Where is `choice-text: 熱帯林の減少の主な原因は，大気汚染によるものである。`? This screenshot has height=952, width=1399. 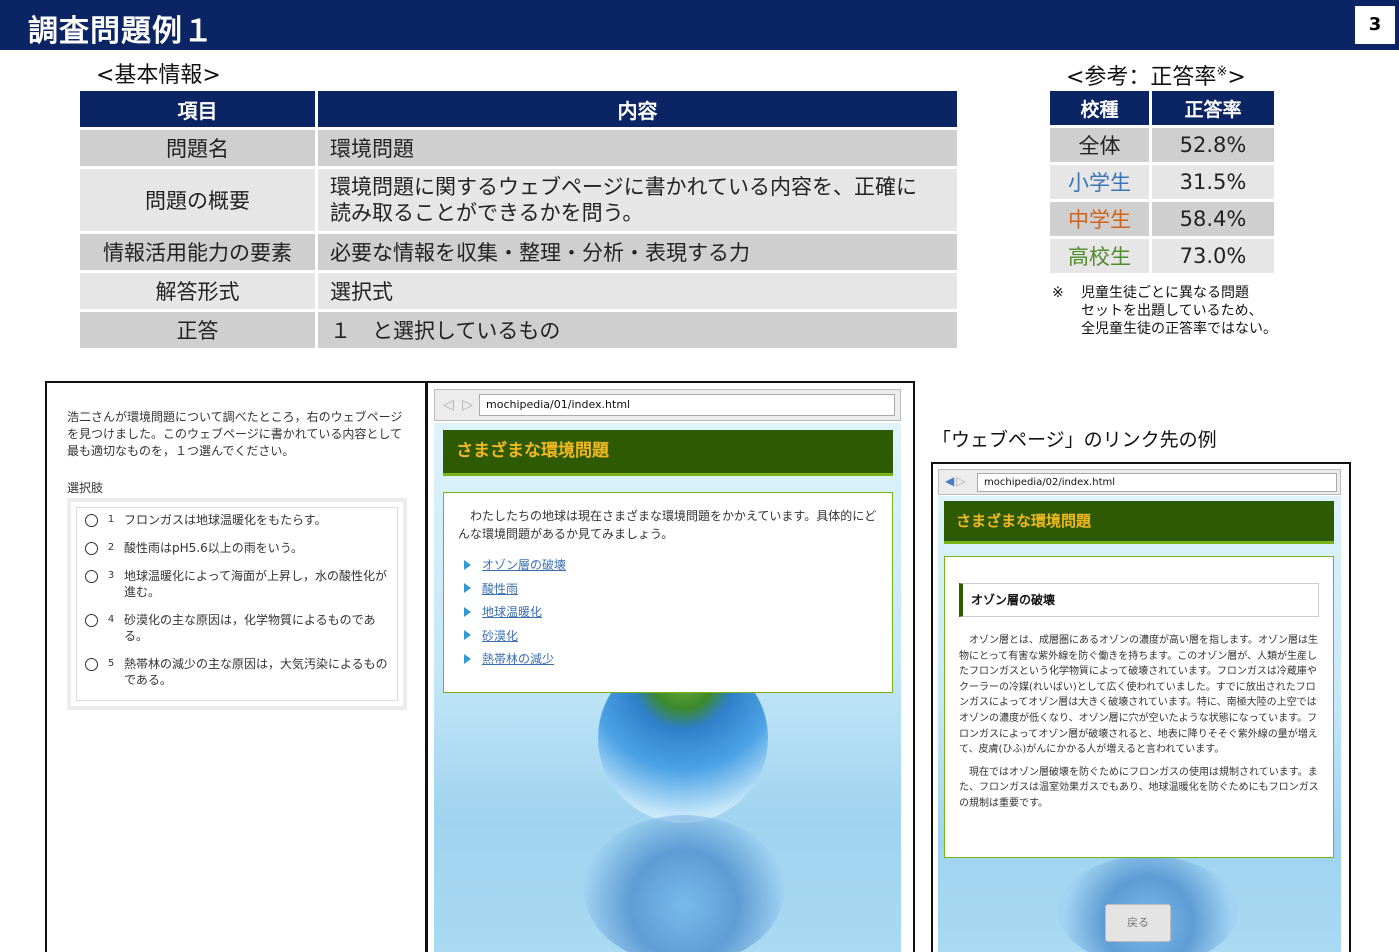
choice-text: 熱帯林の減少の主な原因は，大気汚染によるものである。 is located at coordinates (256, 672).